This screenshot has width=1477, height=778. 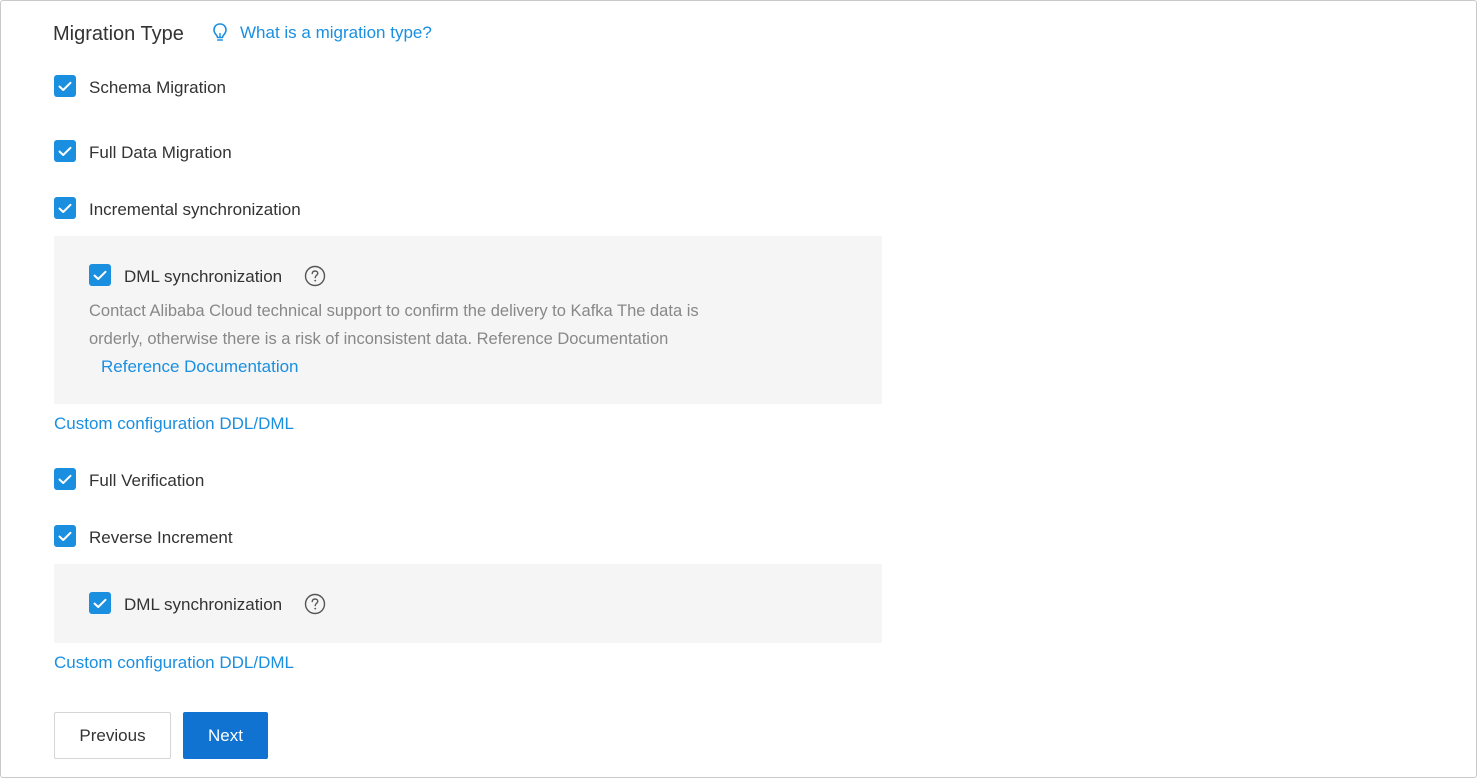 I want to click on full-verification-label: Full Verification, so click(x=146, y=481).